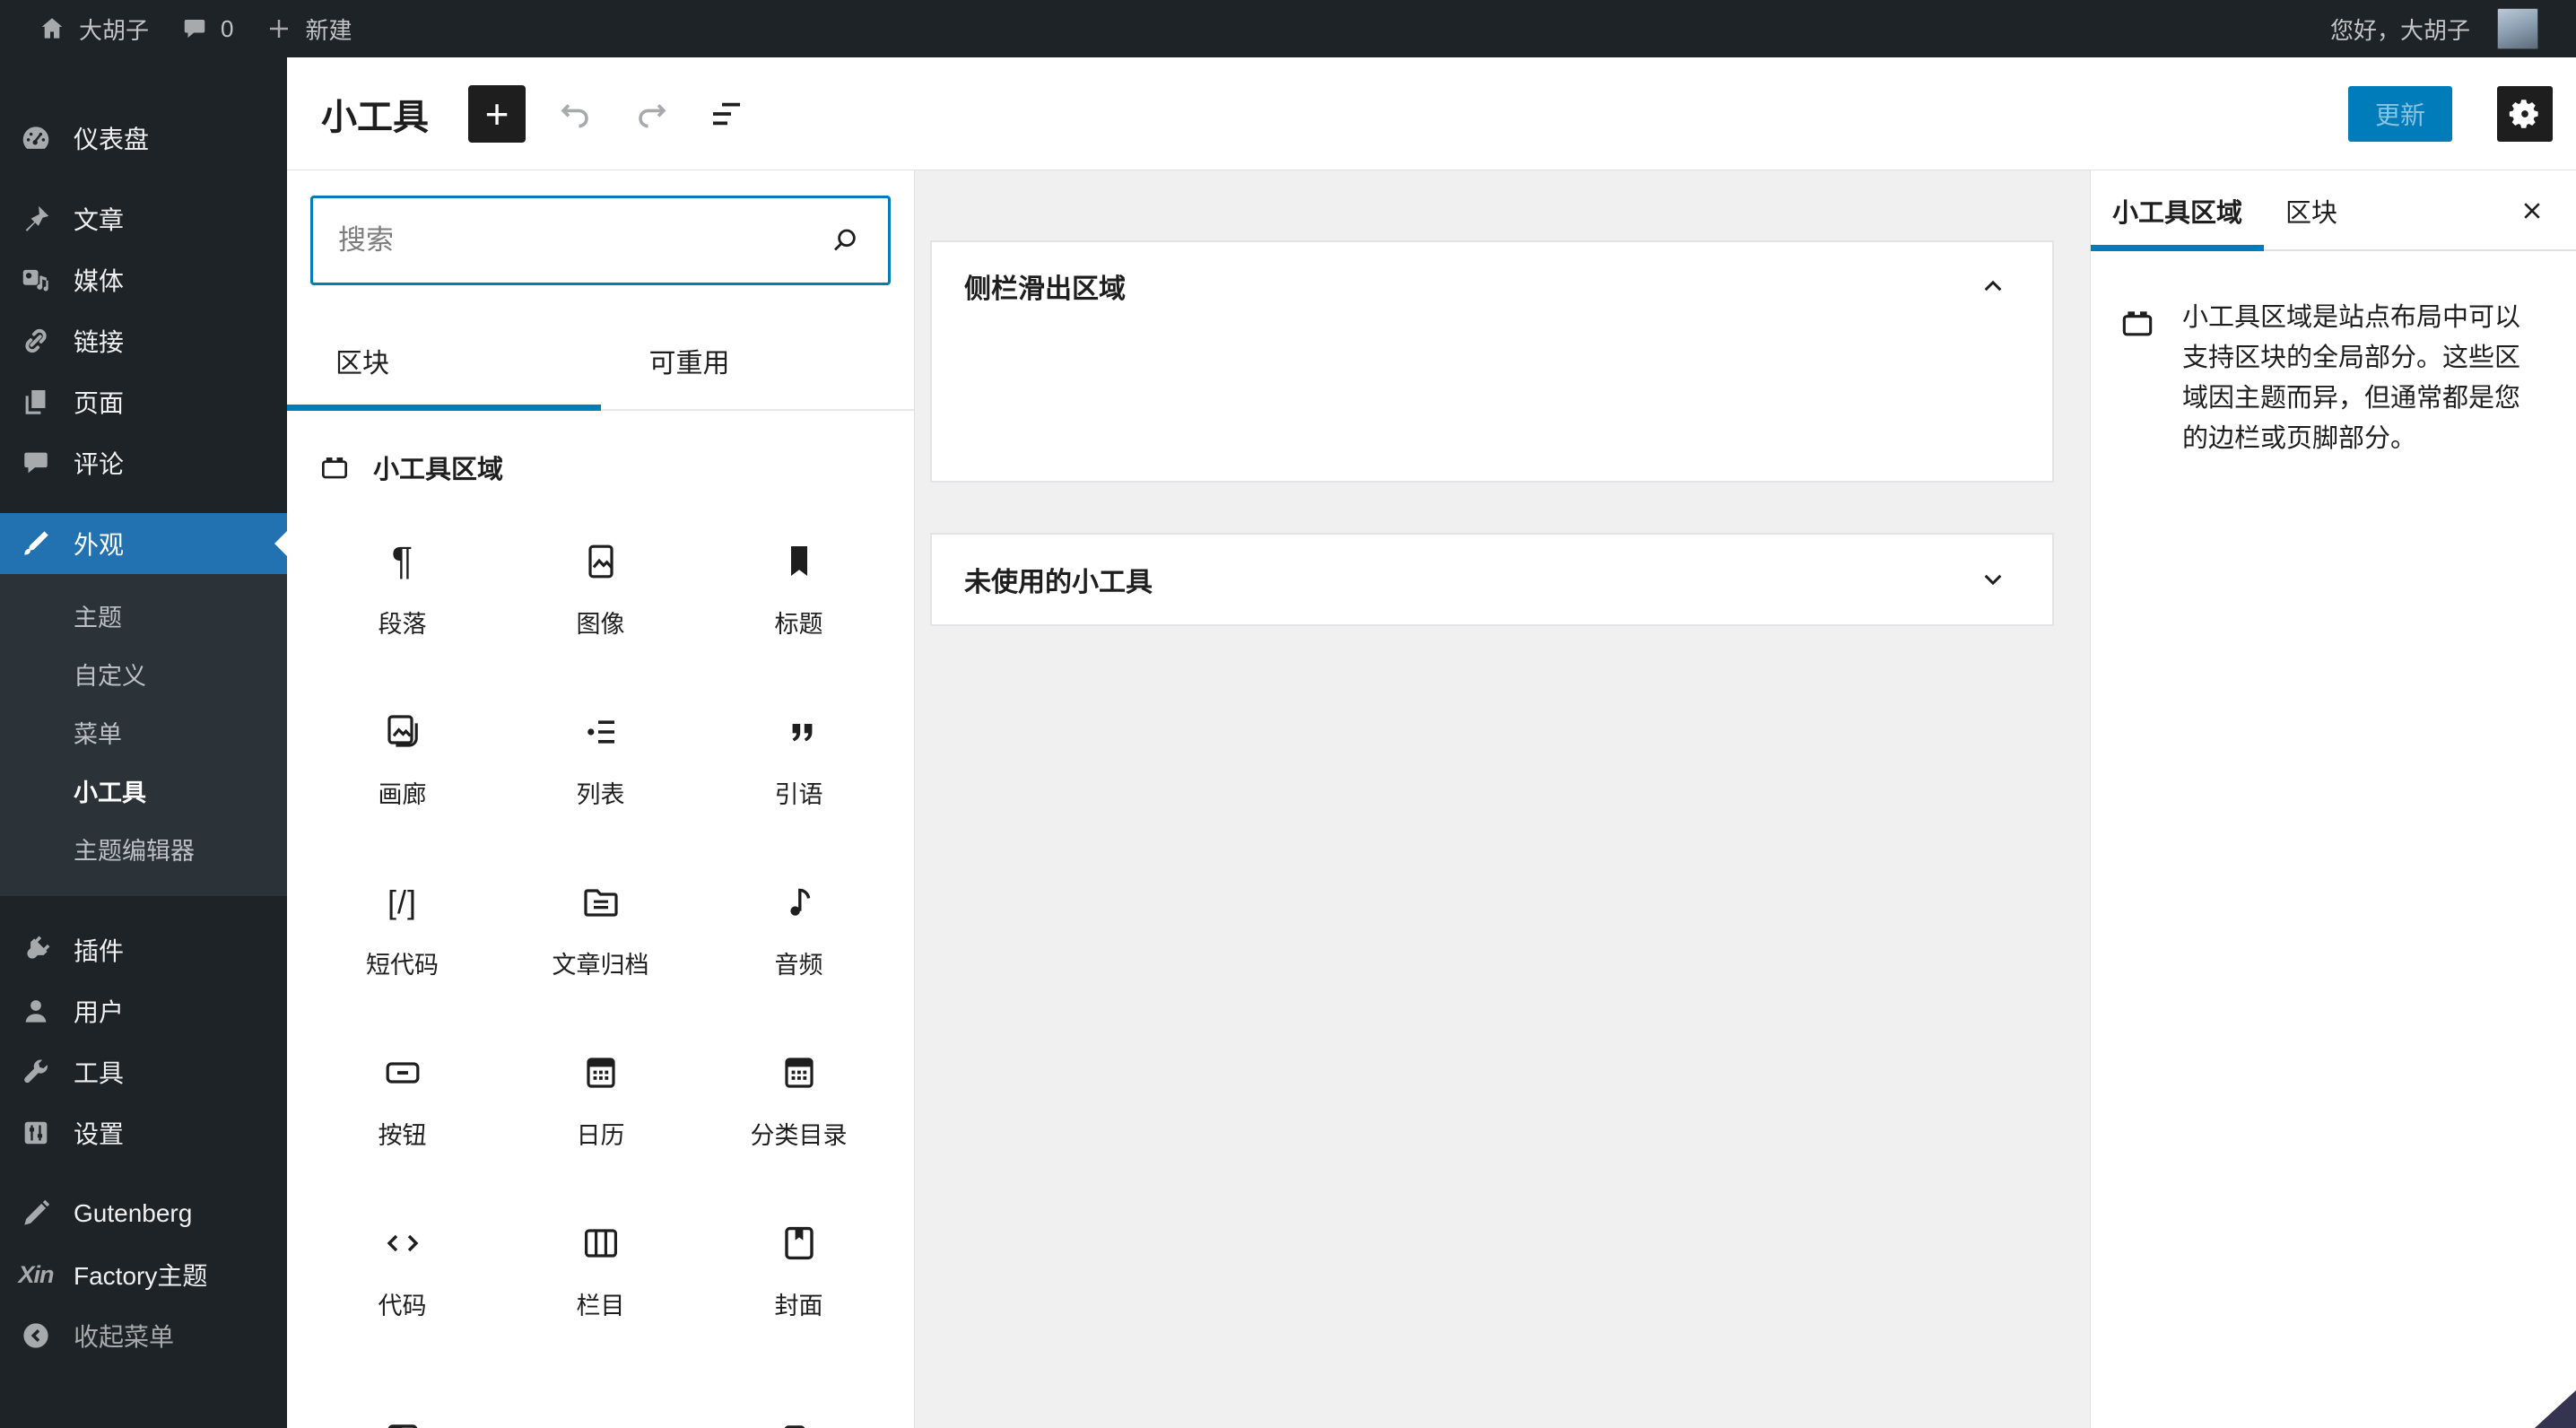 The width and height of the screenshot is (2576, 1428). Describe the element at coordinates (402, 760) in the screenshot. I see `block-item-gallery: 画廊` at that location.